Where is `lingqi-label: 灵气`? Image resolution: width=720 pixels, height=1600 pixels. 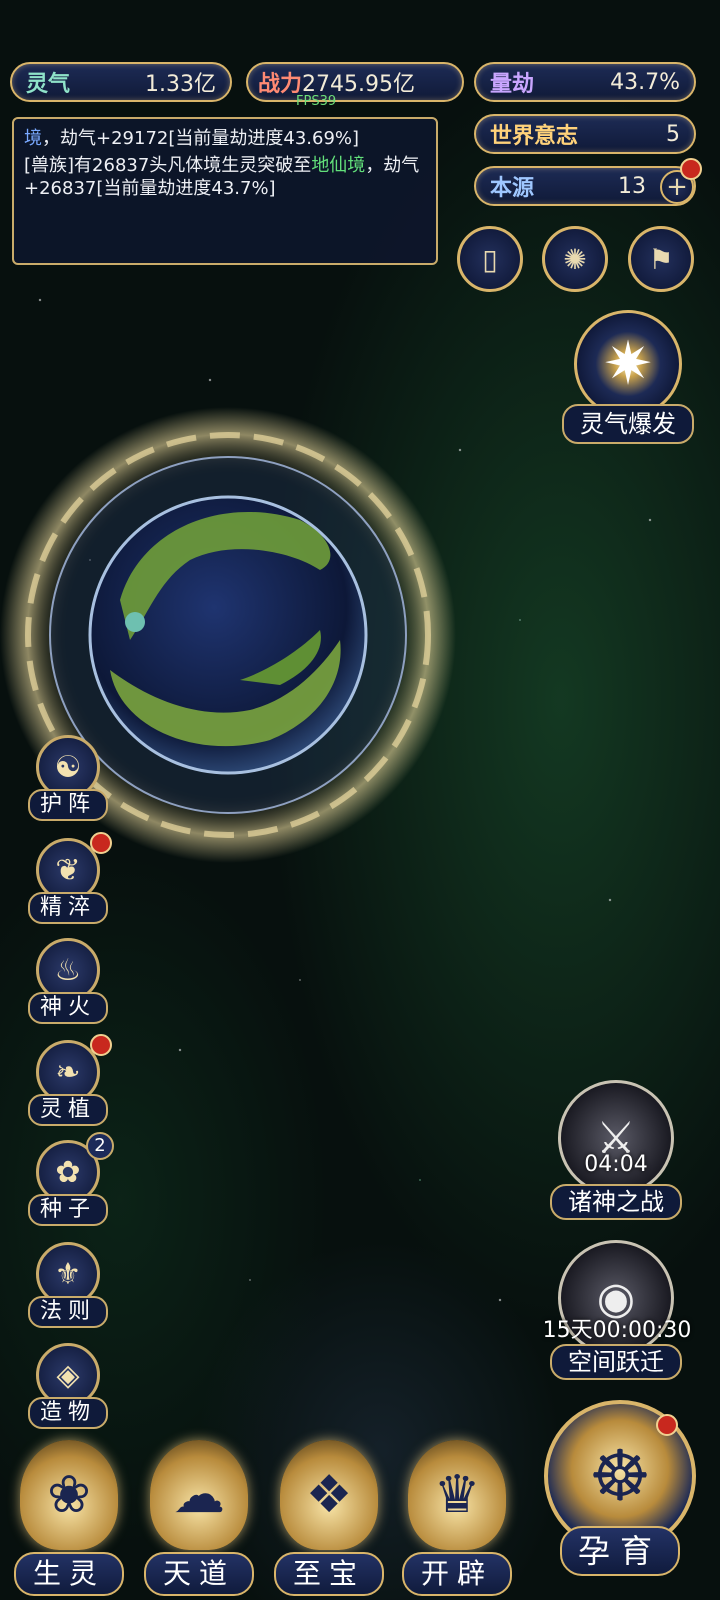 lingqi-label: 灵气 is located at coordinates (48, 84).